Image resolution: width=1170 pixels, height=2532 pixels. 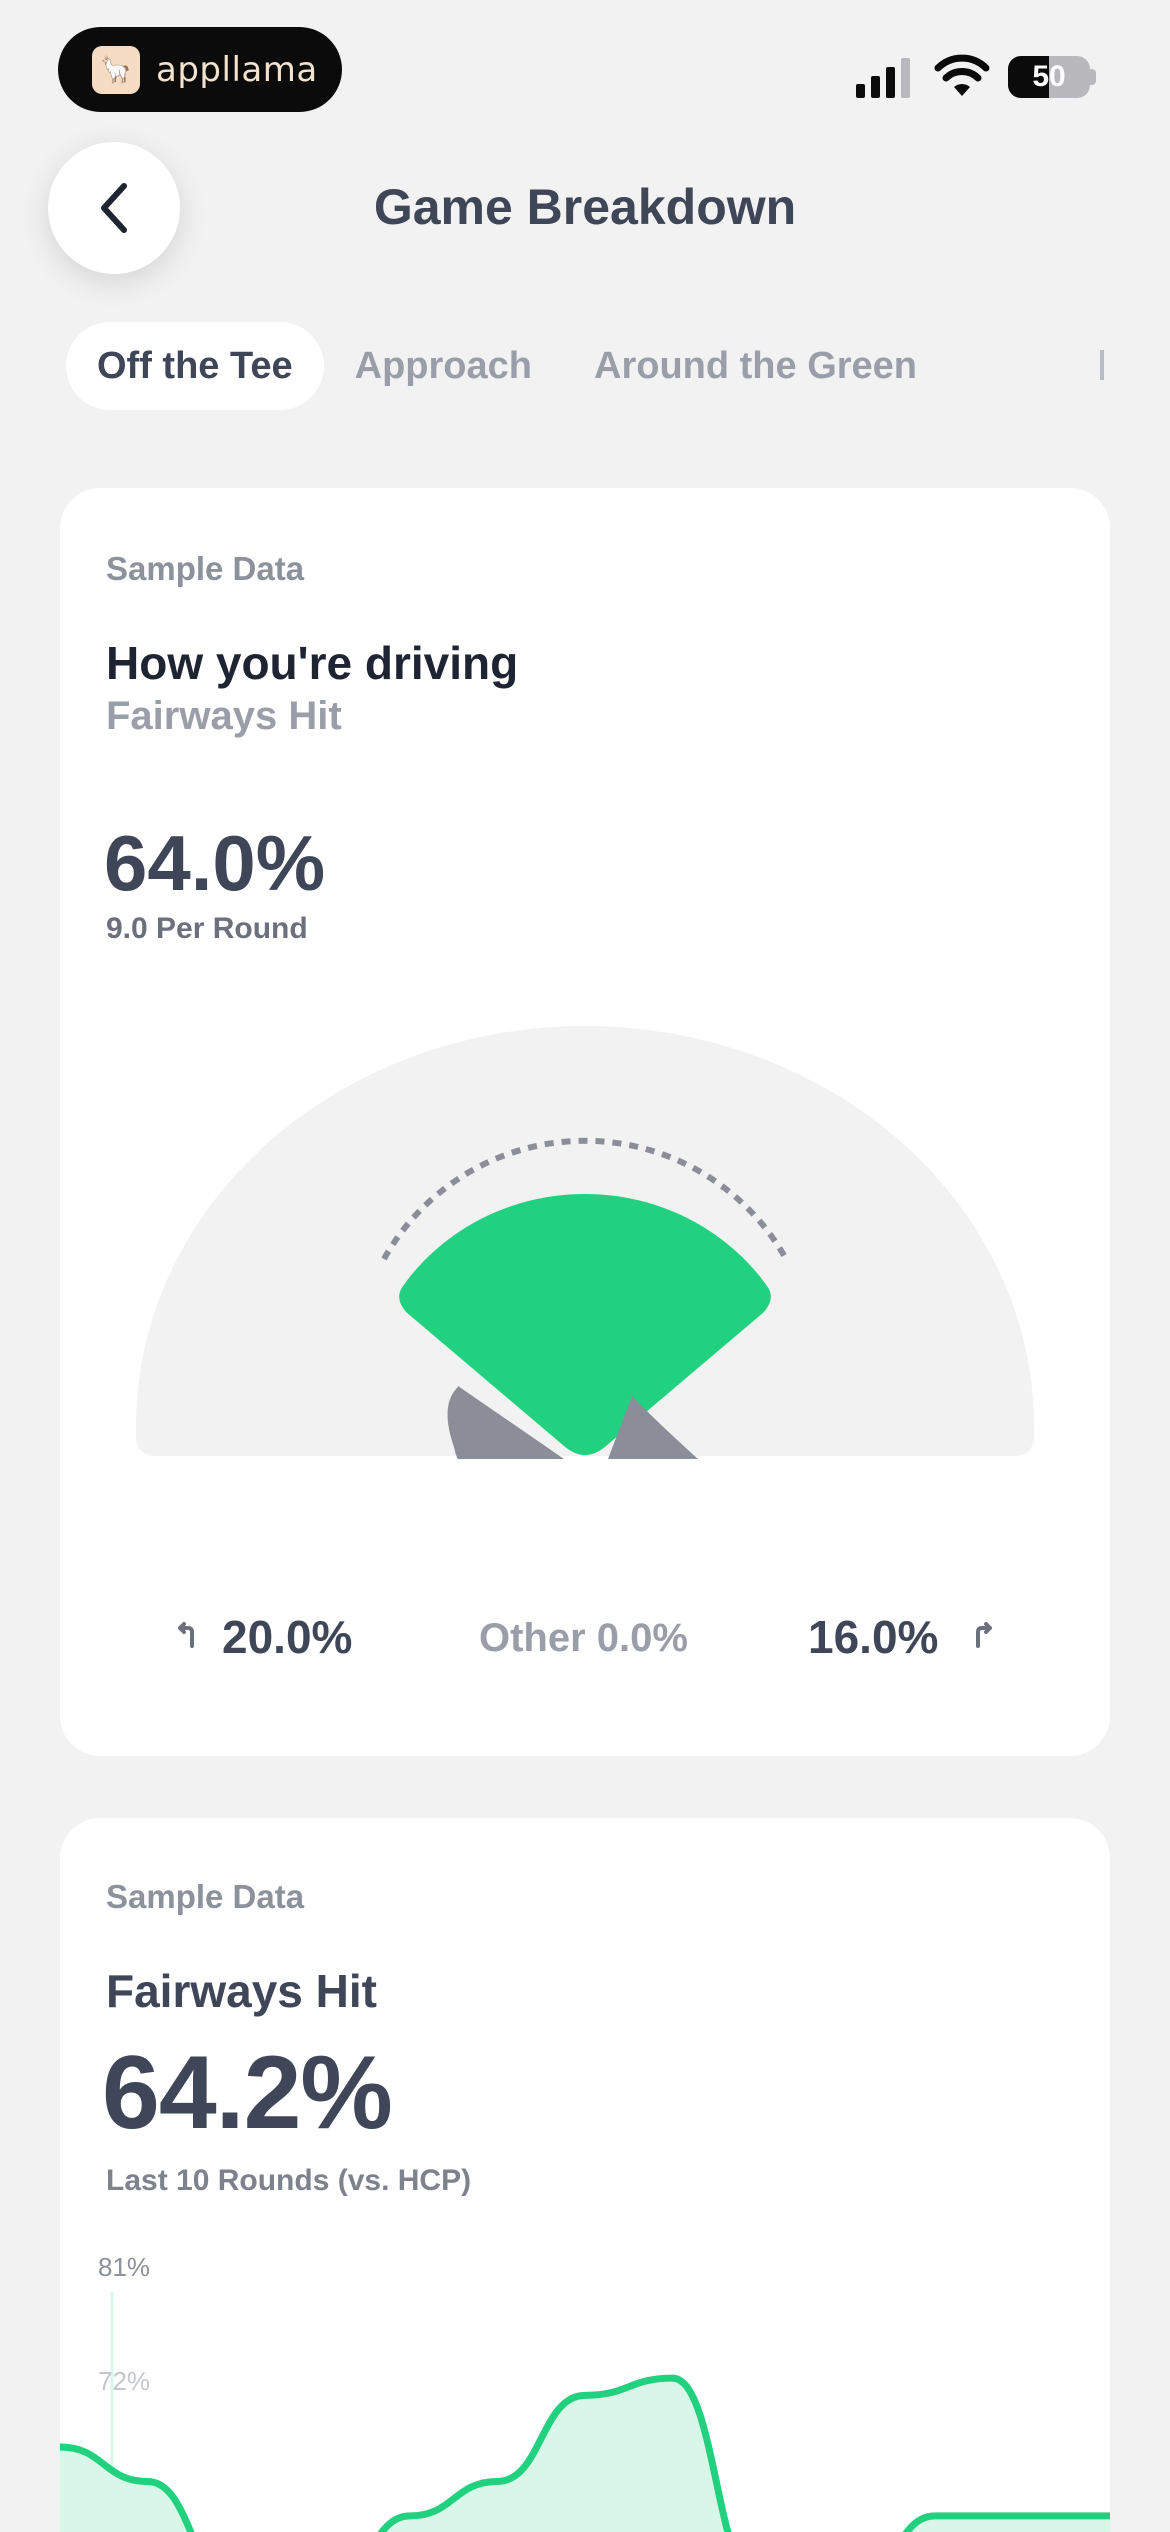 I want to click on app-badge-label: appllama, so click(x=237, y=69).